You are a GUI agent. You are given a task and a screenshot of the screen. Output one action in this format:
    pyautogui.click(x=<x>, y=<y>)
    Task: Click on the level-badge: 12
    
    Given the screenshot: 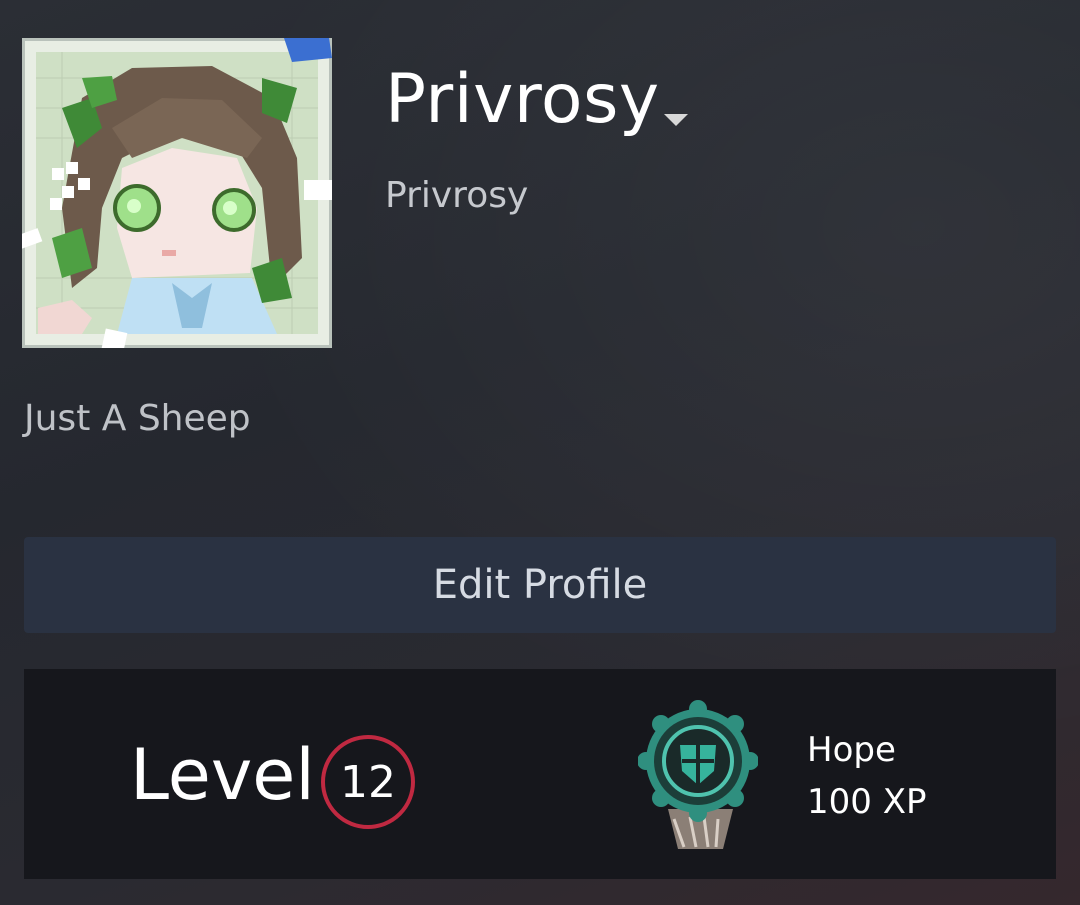 What is the action you would take?
    pyautogui.click(x=368, y=782)
    